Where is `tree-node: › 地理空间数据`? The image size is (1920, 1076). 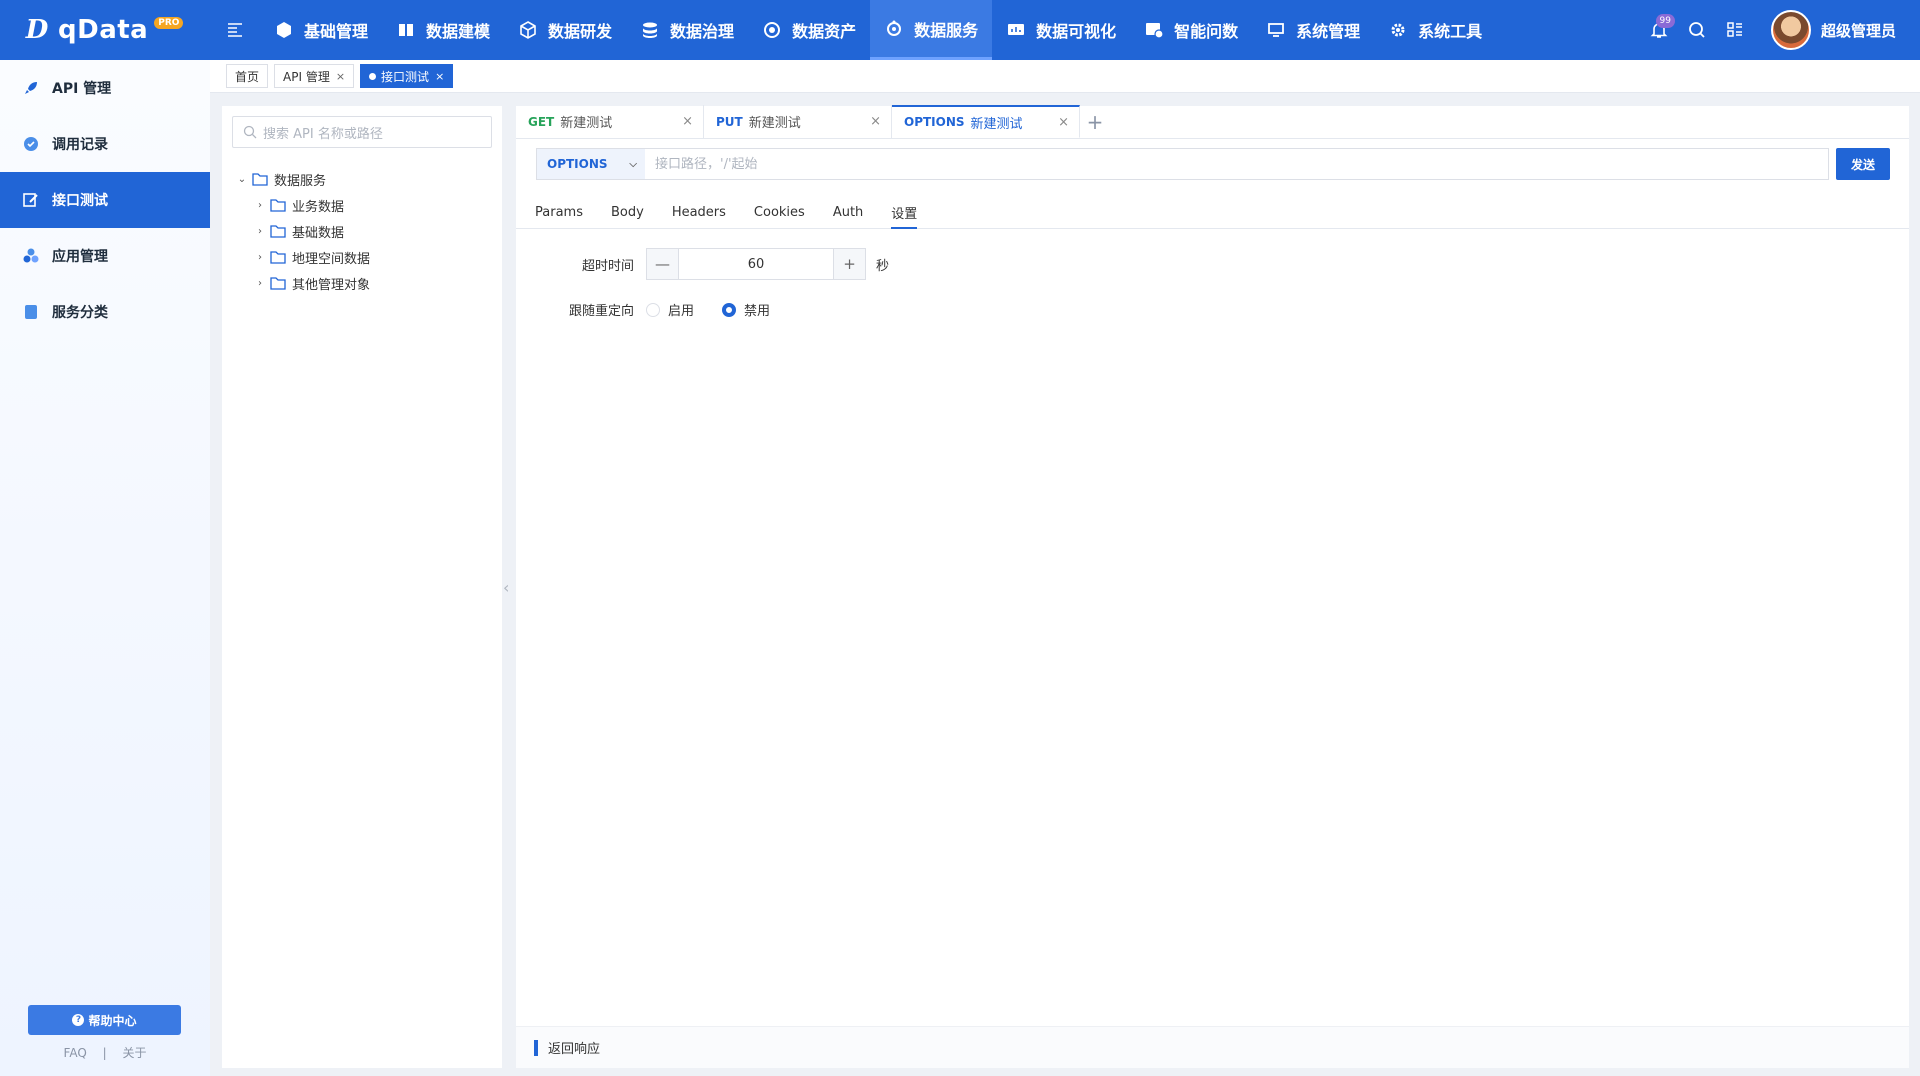
tree-node: › 地理空间数据 is located at coordinates (303, 257).